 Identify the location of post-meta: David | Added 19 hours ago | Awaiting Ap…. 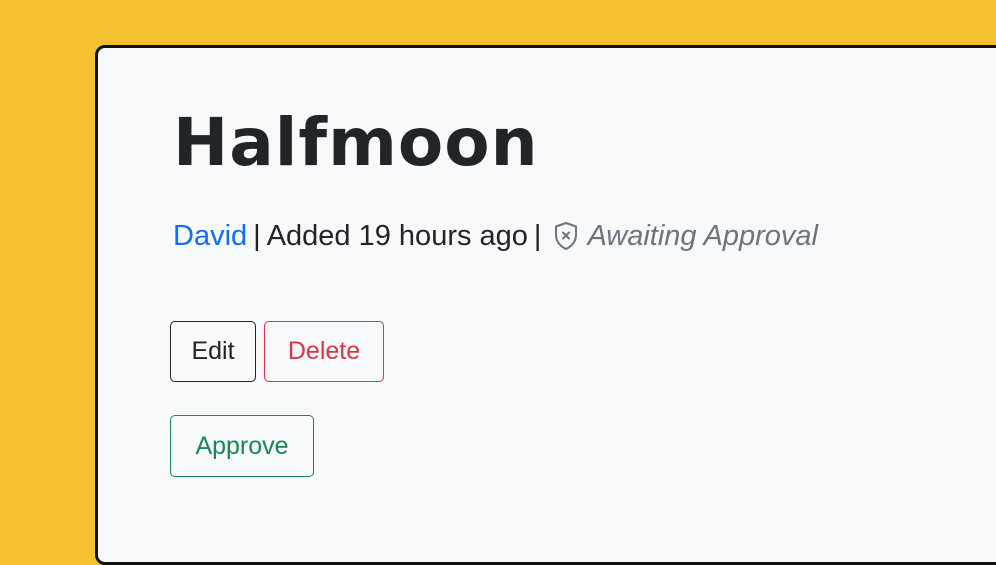
(495, 236).